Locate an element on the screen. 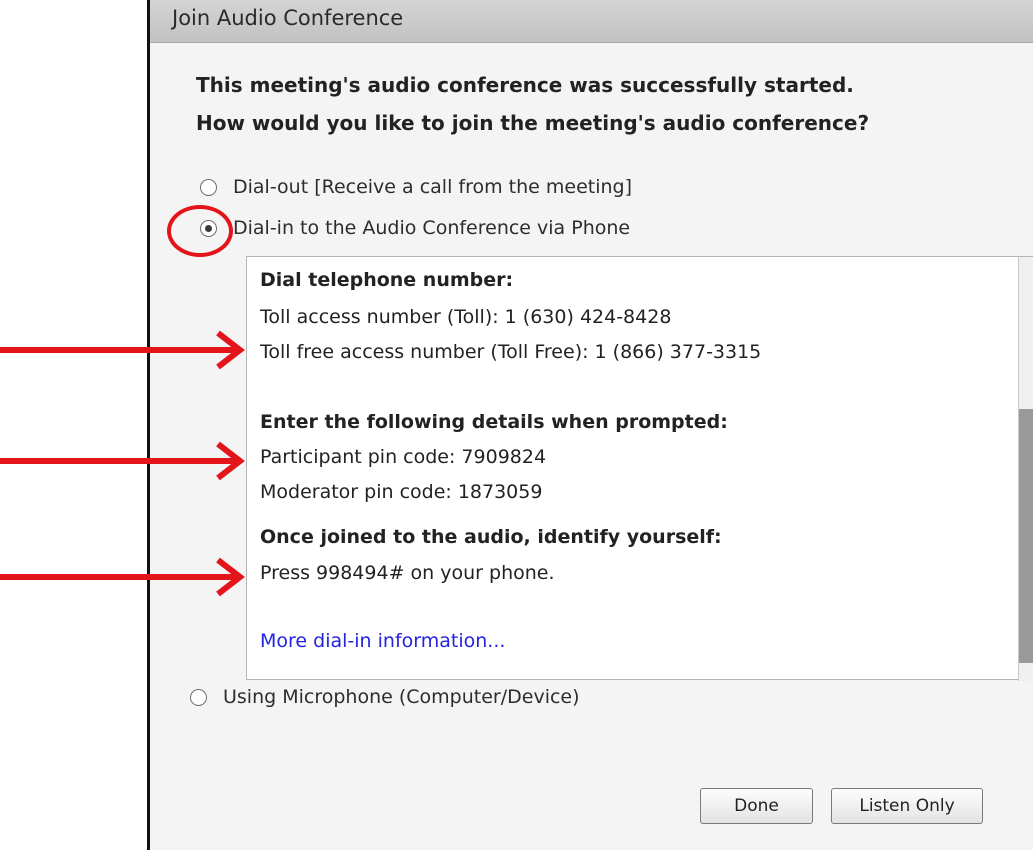  microphone-label: Using Microphone (Computer/Device) is located at coordinates (401, 697).